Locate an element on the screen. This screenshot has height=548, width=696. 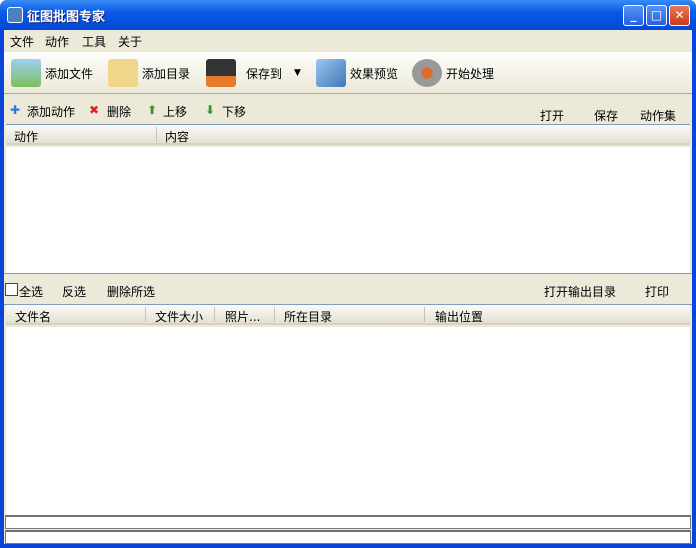
preview-label: 效果预览 is located at coordinates (374, 73).